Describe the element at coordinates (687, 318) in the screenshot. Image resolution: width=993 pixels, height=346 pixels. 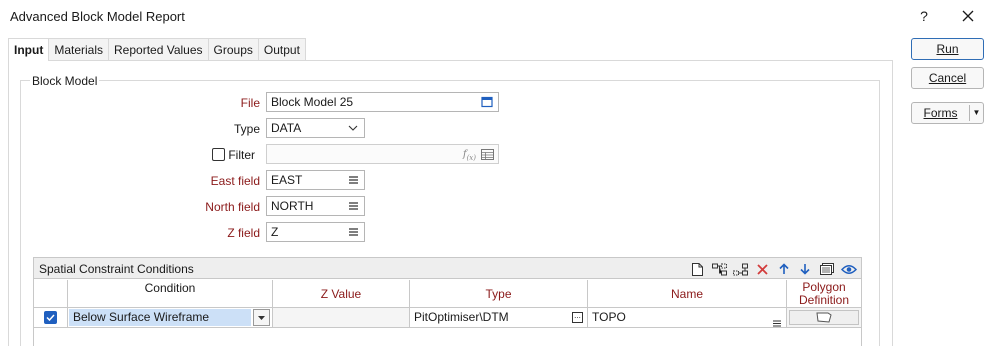
I see `name-cell: TOPO` at that location.